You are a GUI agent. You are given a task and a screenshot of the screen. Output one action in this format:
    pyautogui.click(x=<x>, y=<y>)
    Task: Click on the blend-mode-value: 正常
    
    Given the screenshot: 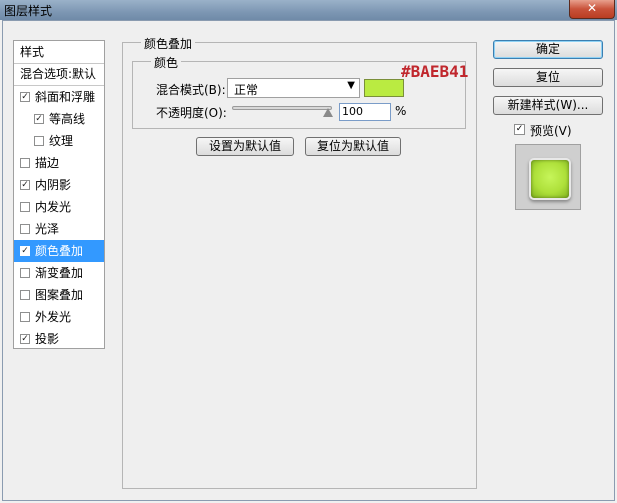 What is the action you would take?
    pyautogui.click(x=246, y=90)
    